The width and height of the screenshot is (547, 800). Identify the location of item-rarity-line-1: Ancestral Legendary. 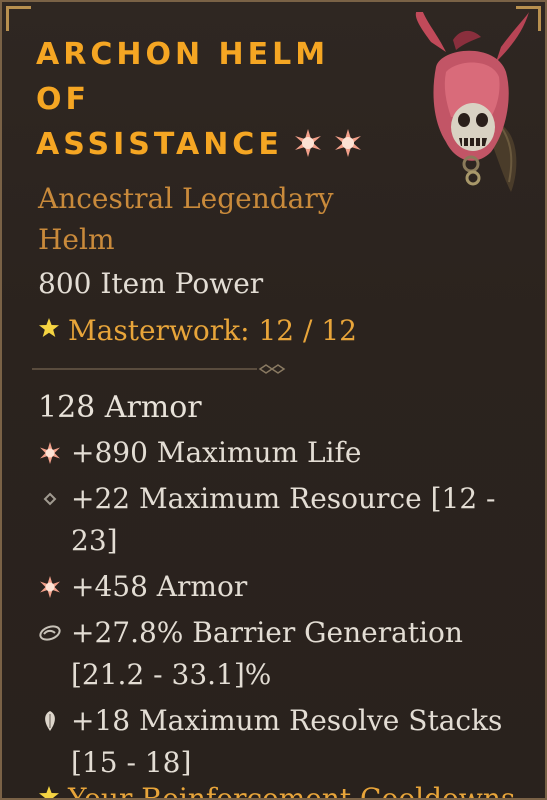
(186, 198).